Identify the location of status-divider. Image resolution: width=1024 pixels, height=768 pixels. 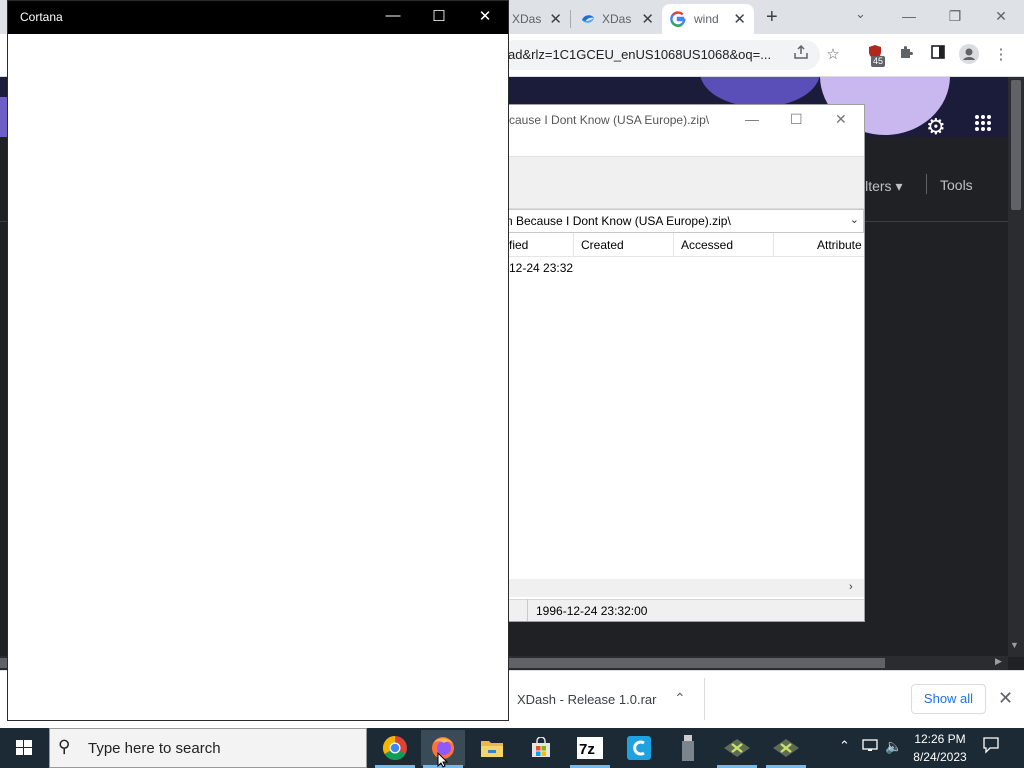
(527, 610).